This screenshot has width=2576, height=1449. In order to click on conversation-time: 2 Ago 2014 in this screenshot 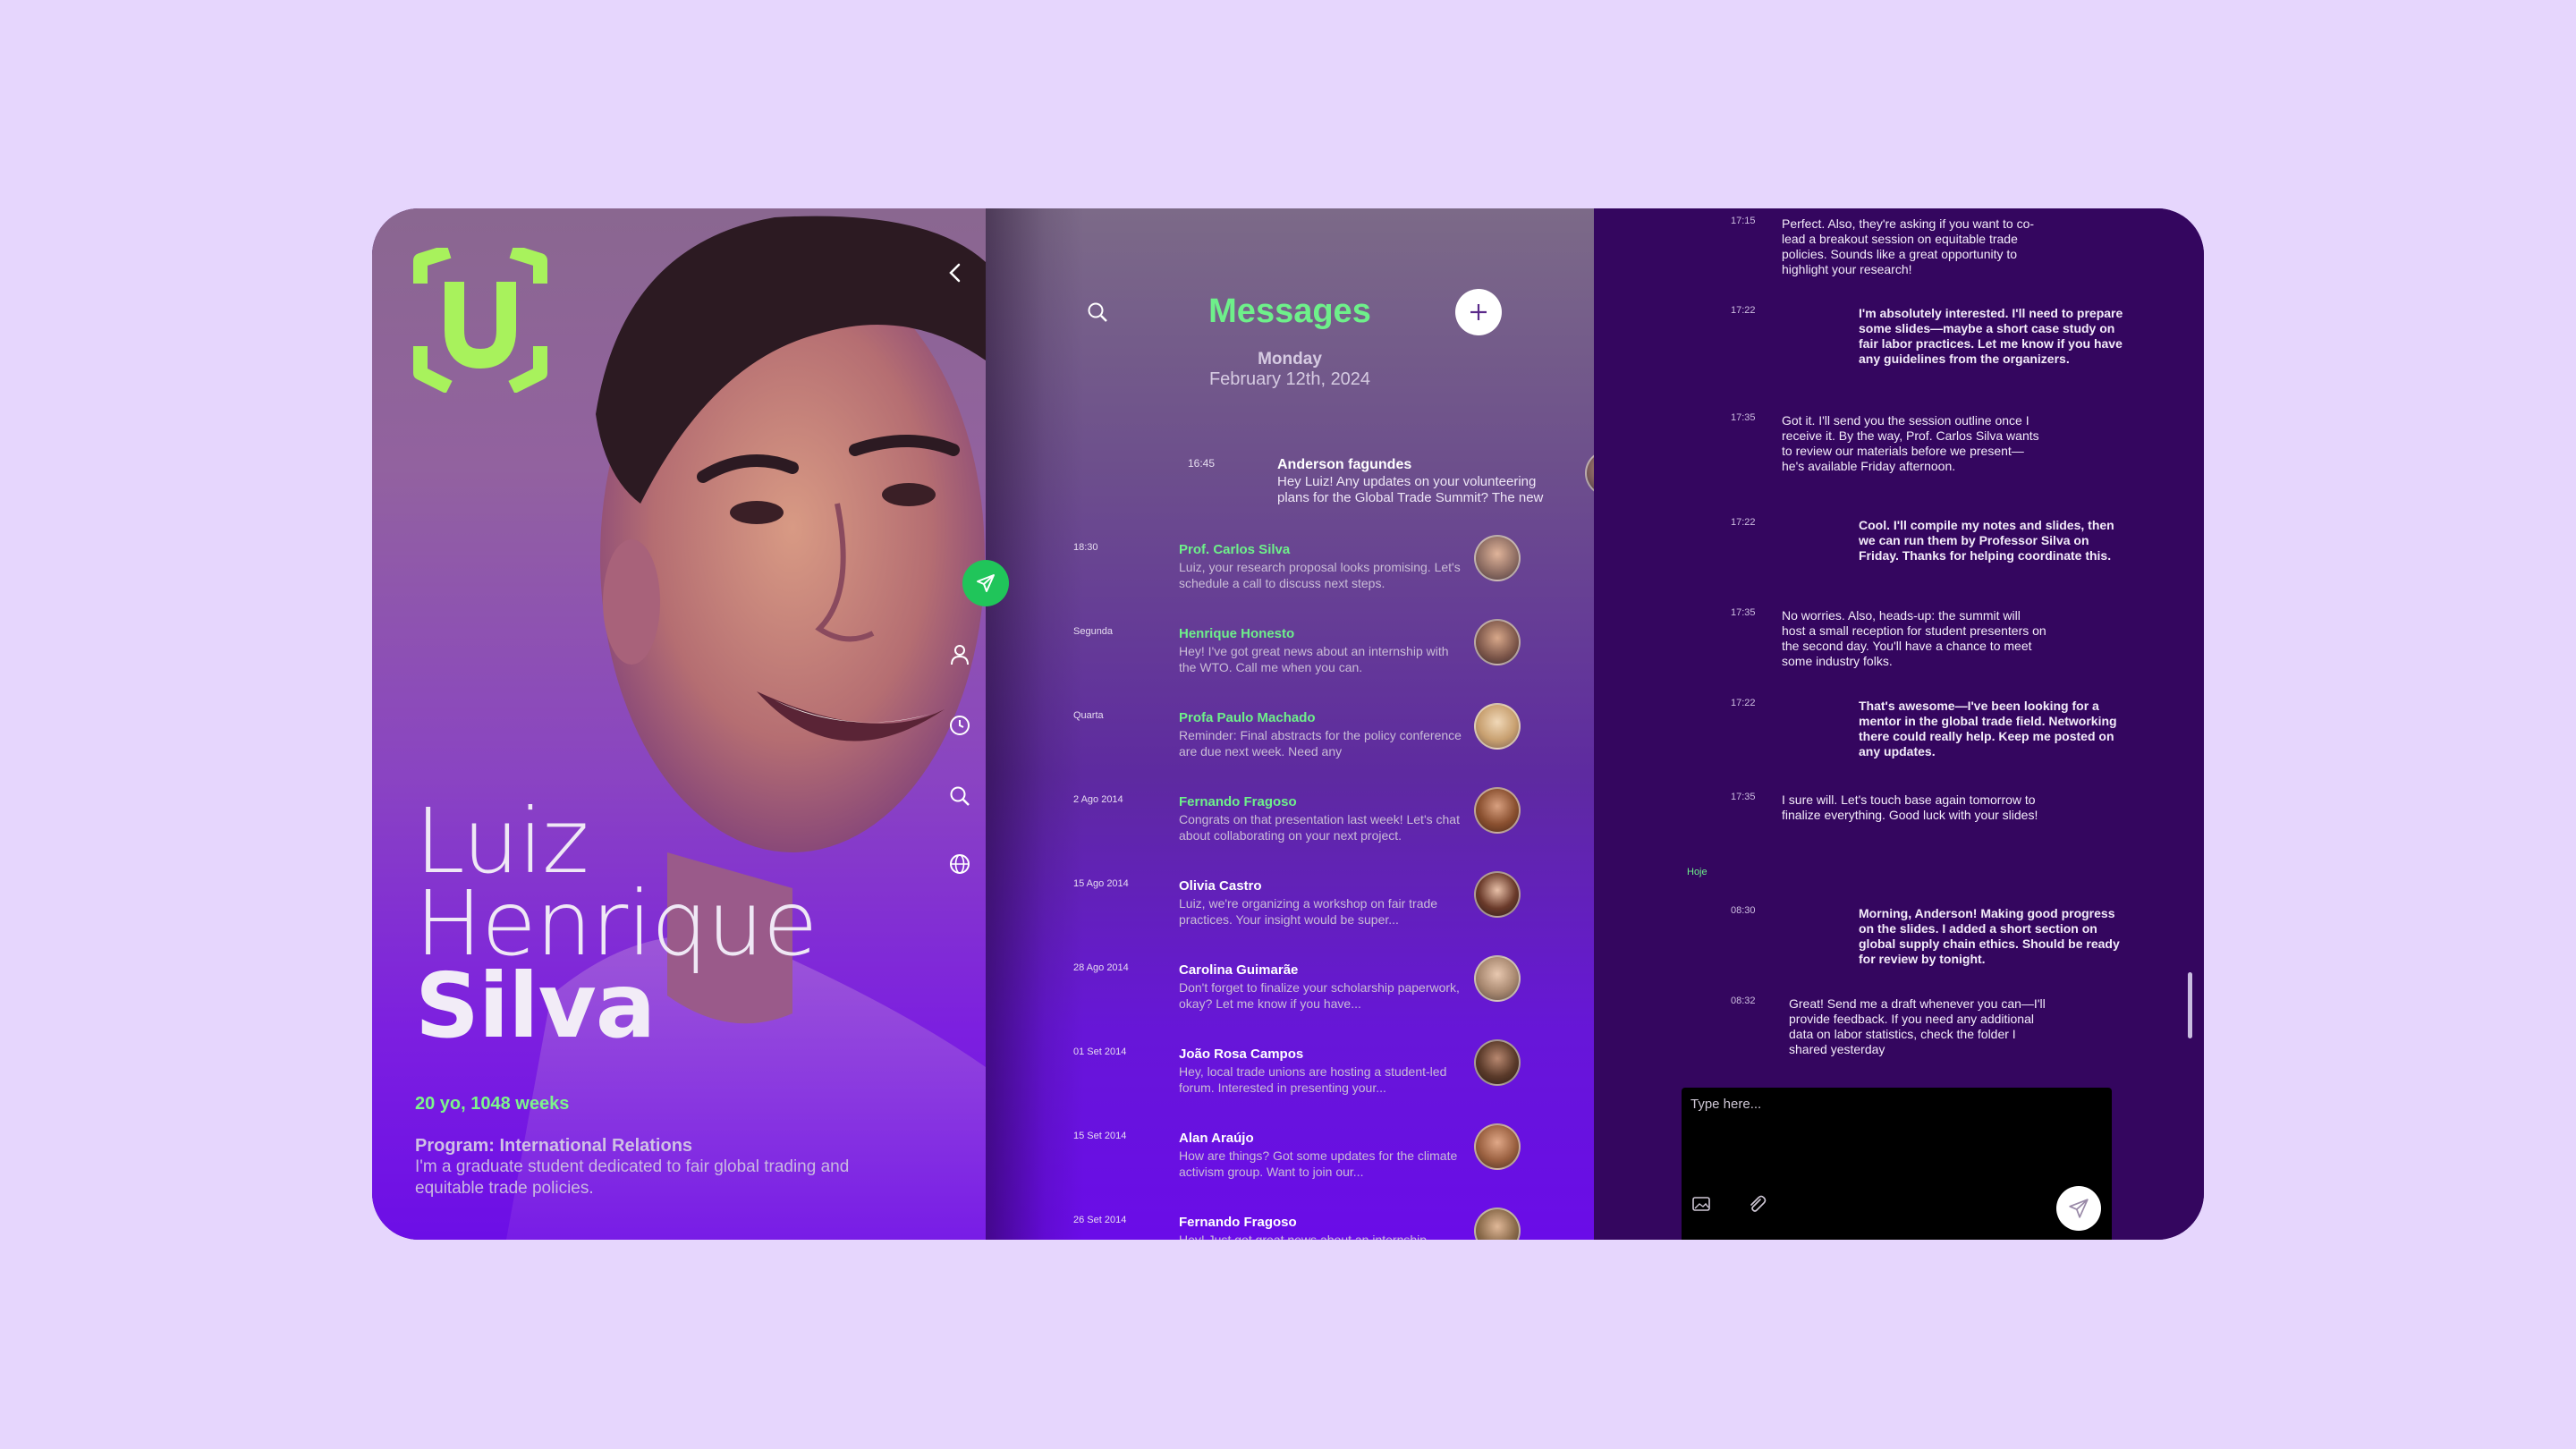, I will do `click(1098, 799)`.